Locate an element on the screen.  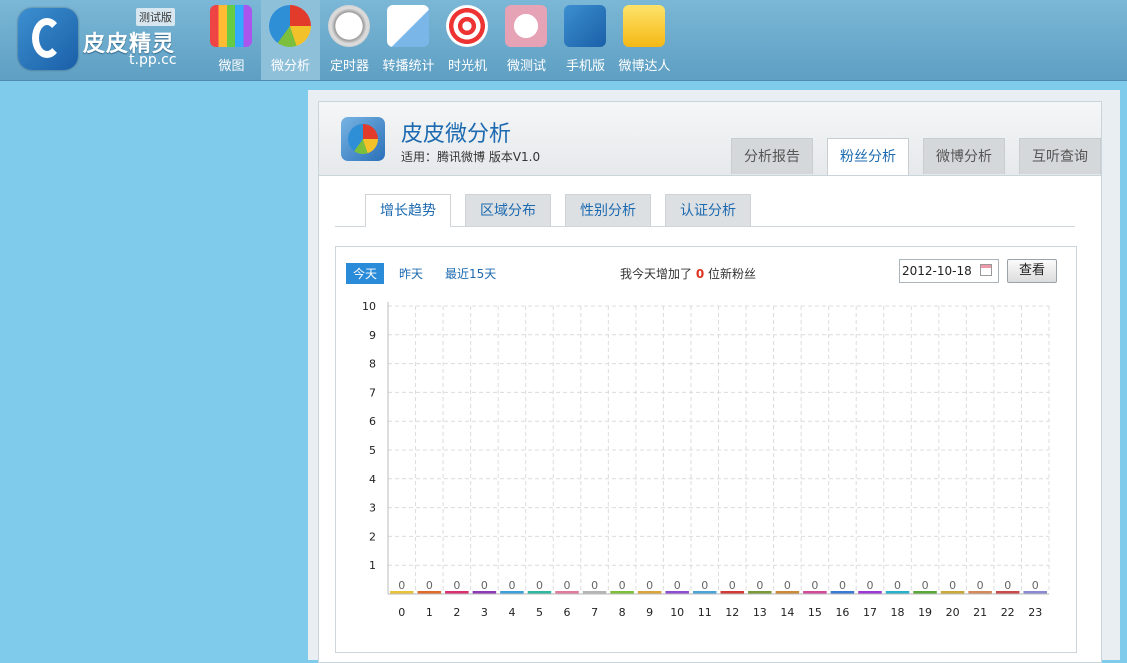
main-tabs: 分析报告 粉丝分析 微博分析 互听查询 is located at coordinates (909, 156).